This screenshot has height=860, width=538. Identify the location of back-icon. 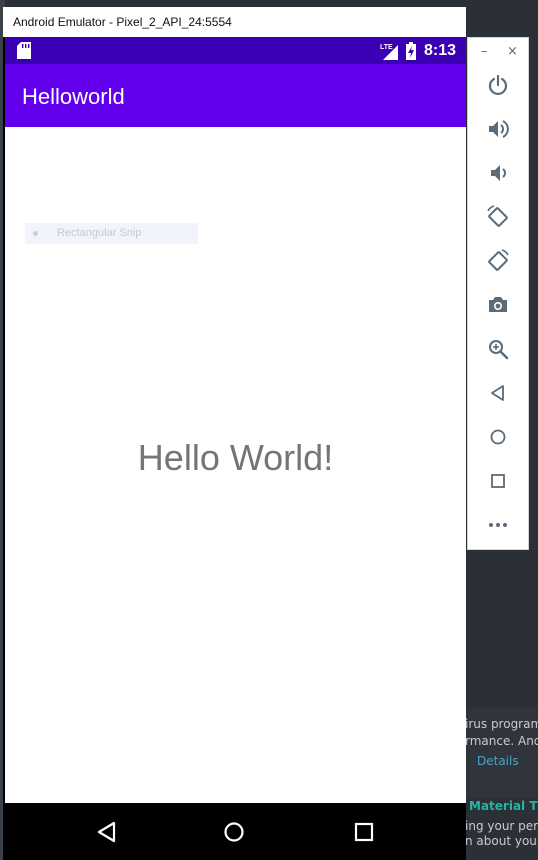
(497, 393).